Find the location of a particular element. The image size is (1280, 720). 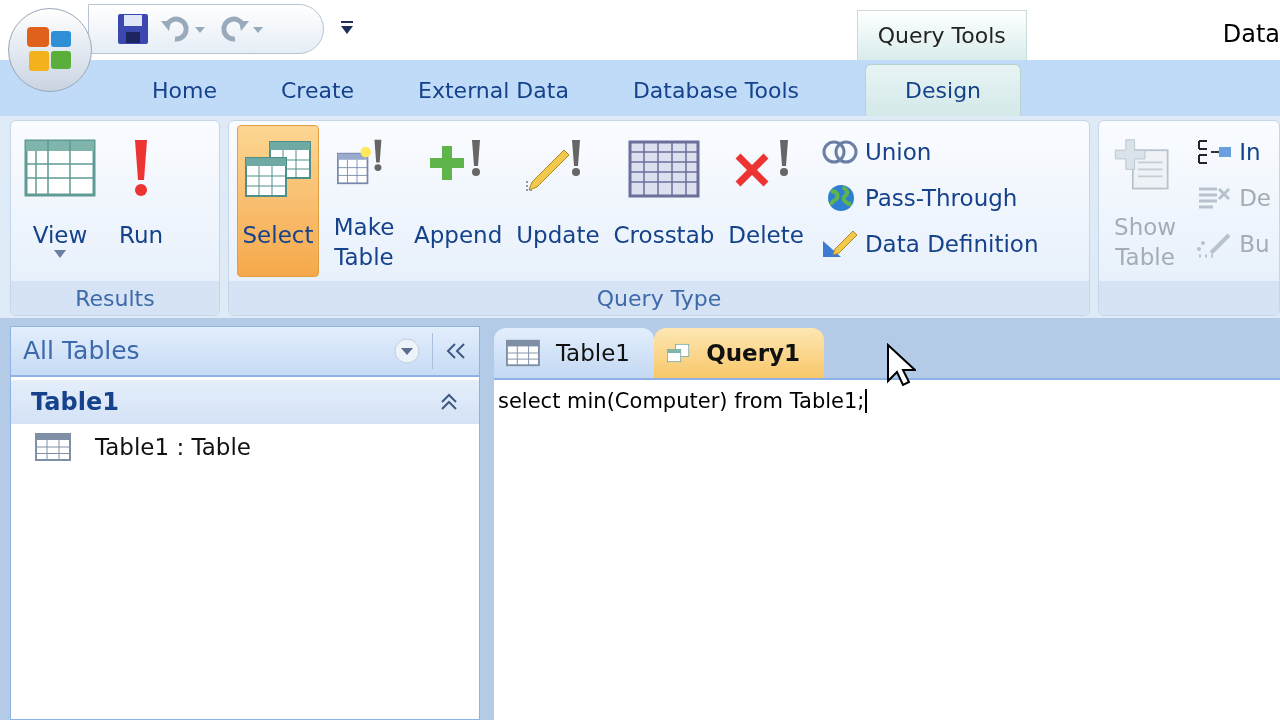

ribbon-button: Append is located at coordinates (458, 201).